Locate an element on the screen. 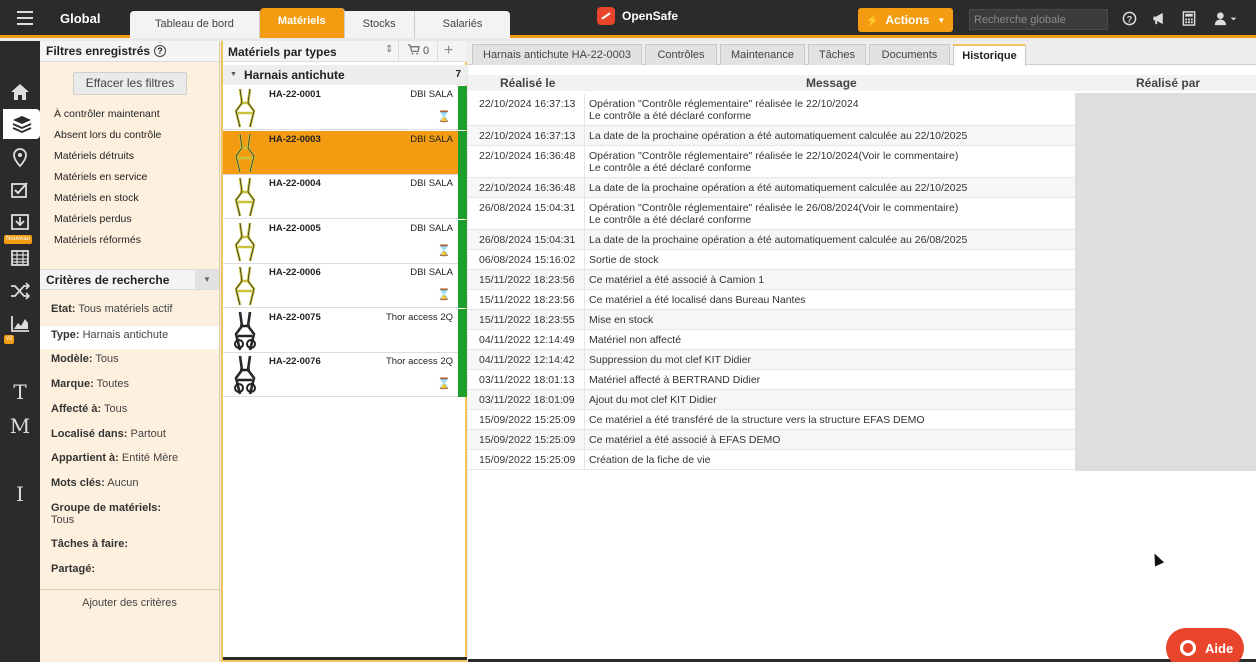 Image resolution: width=1256 pixels, height=662 pixels. history-date: 15/11/2022 18:23:55 is located at coordinates (527, 320).